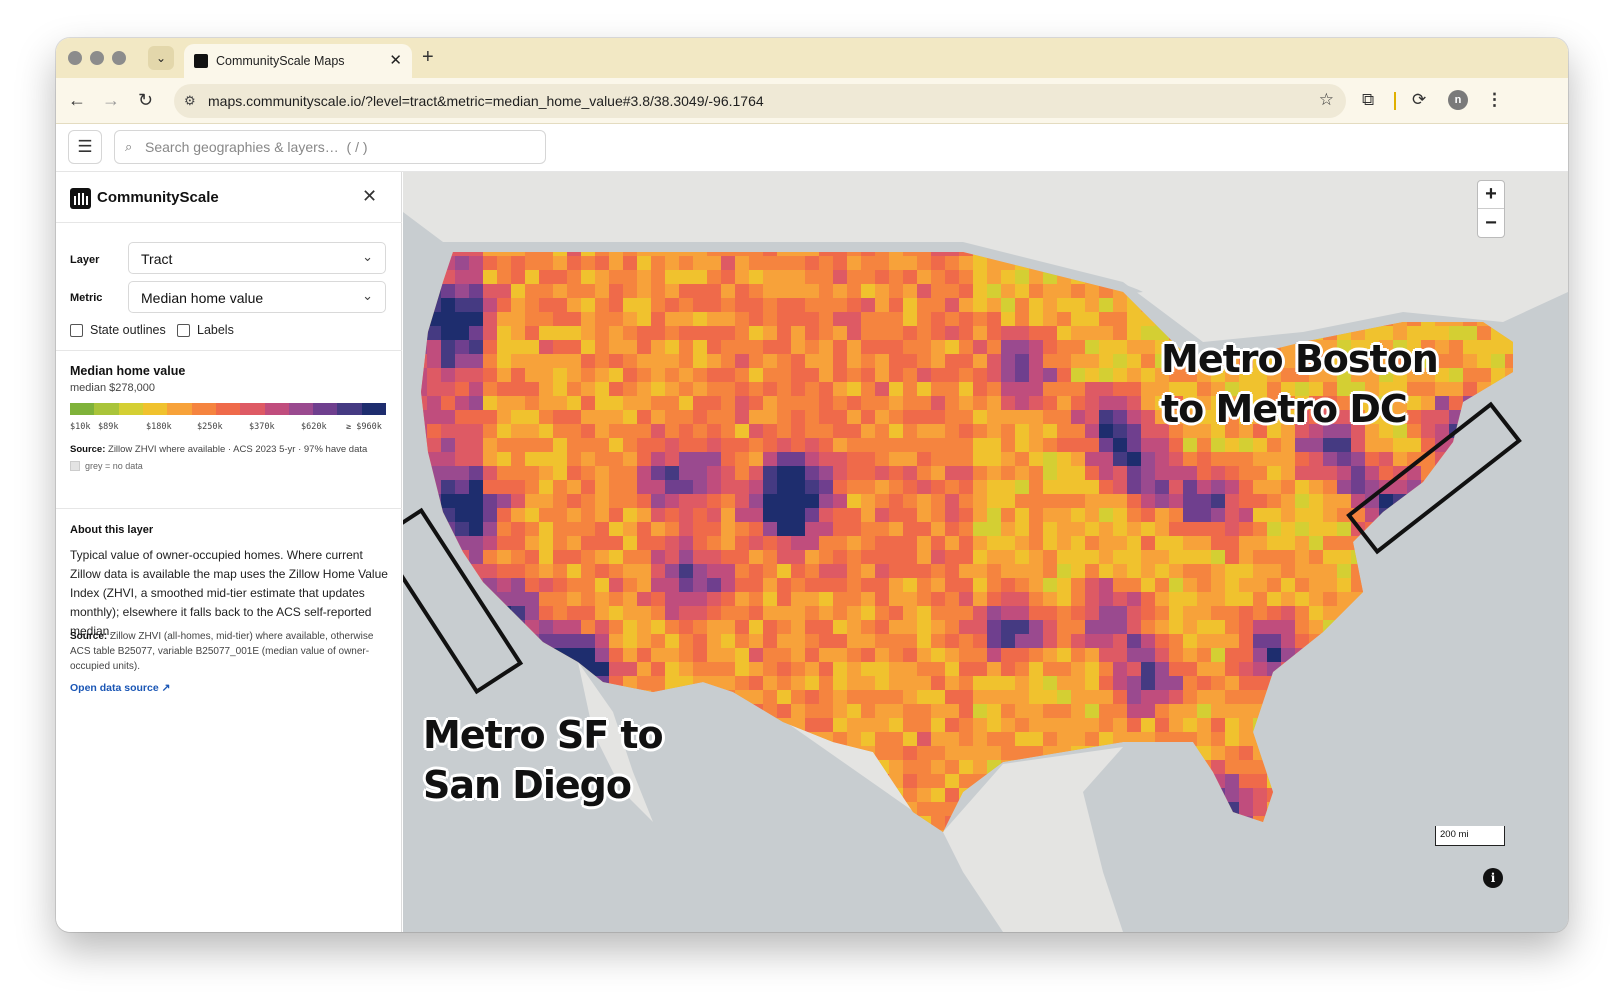  What do you see at coordinates (97, 58) in the screenshot?
I see `minimize-window-button` at bounding box center [97, 58].